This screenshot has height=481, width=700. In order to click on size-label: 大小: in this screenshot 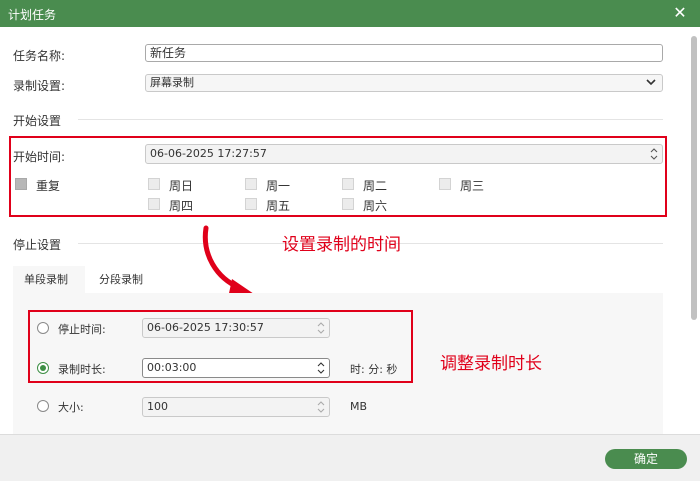, I will do `click(71, 407)`.